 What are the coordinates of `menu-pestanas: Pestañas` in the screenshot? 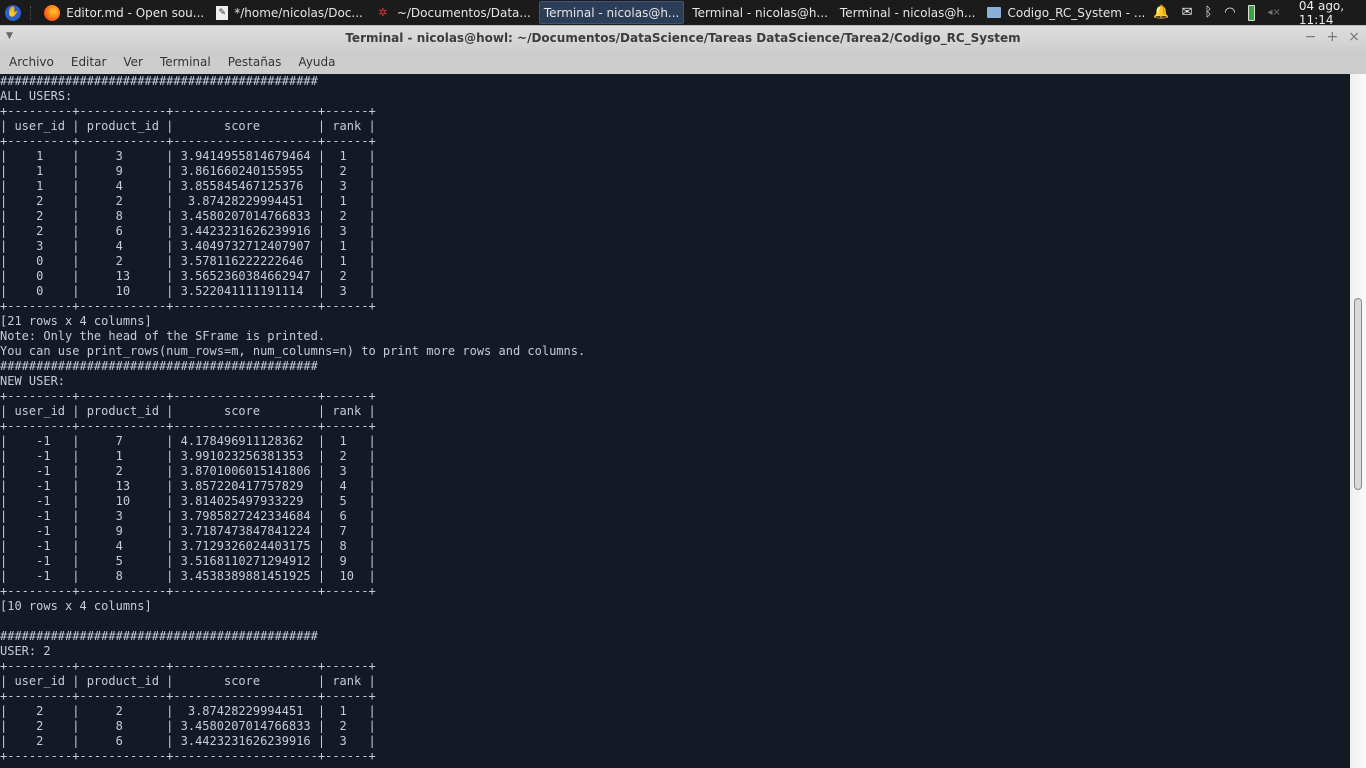 It's located at (255, 62).